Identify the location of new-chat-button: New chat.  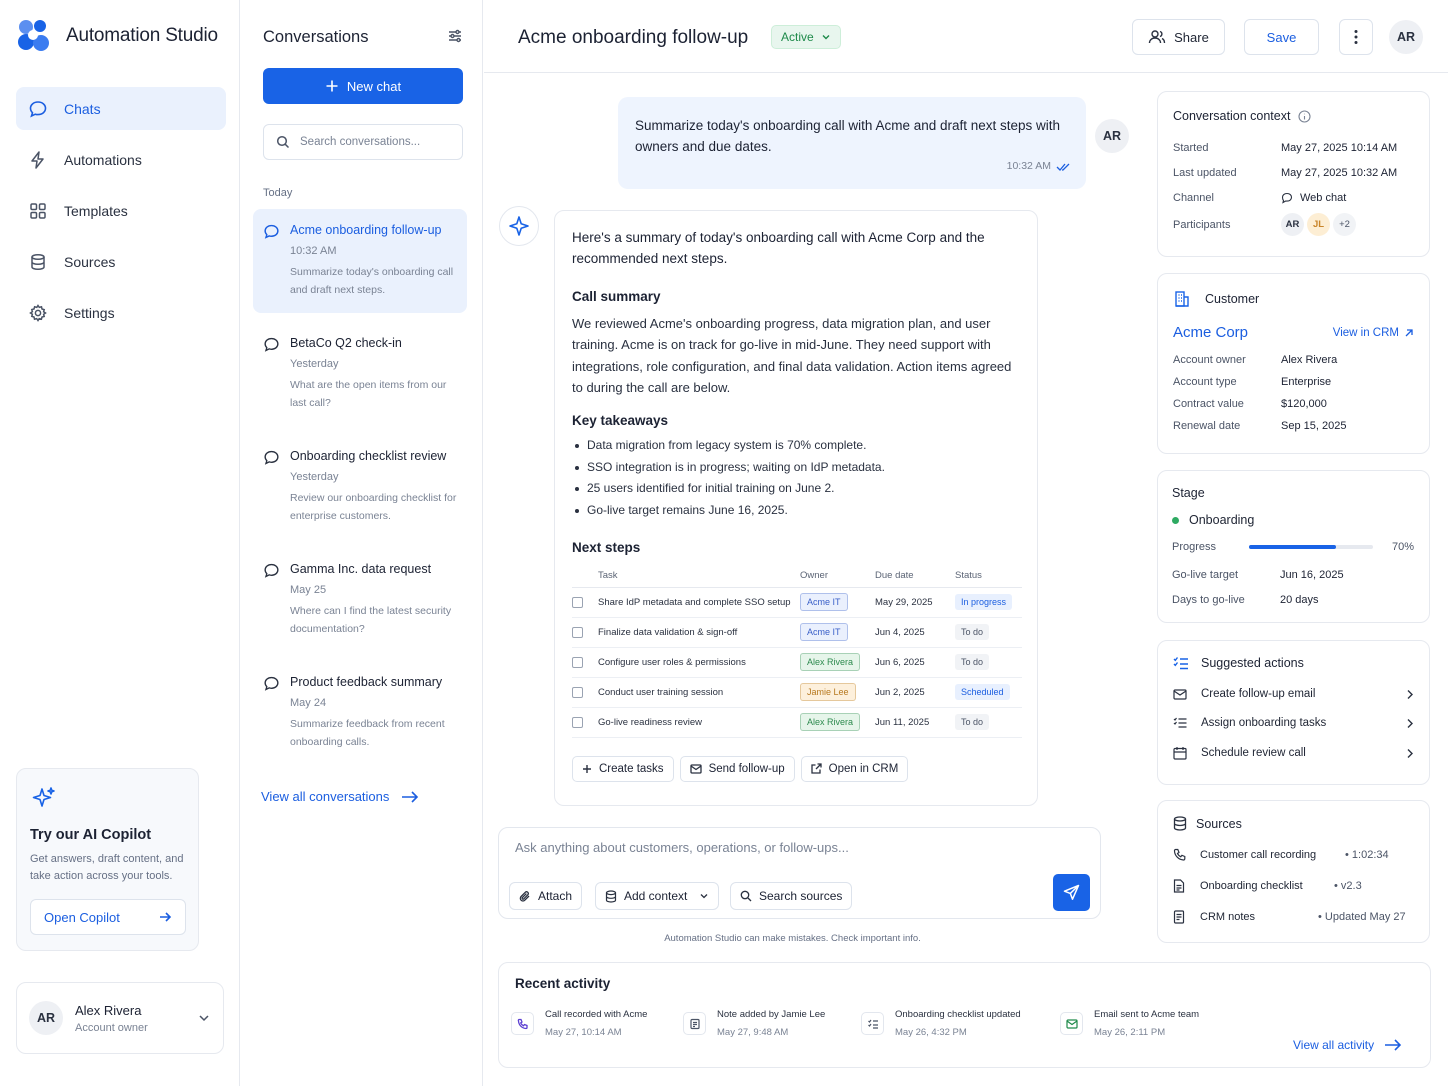
(363, 86).